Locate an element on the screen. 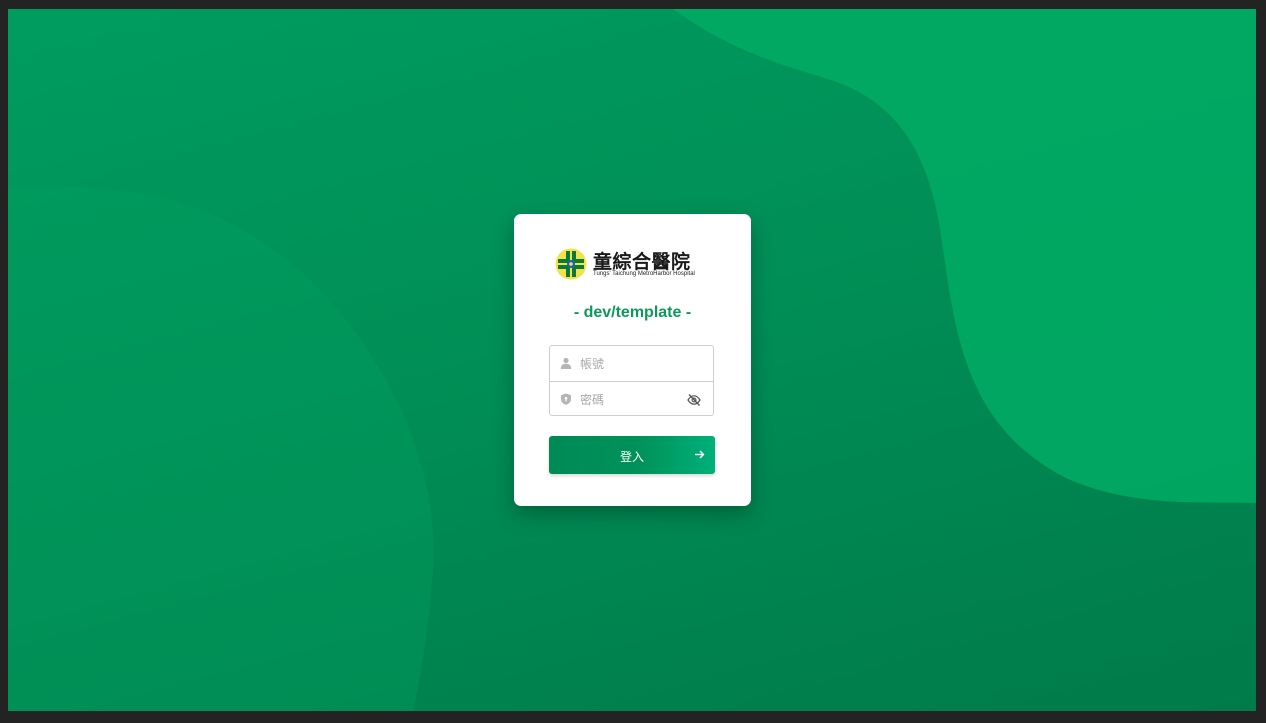 This screenshot has width=1266, height=723. login-fields is located at coordinates (631, 381).